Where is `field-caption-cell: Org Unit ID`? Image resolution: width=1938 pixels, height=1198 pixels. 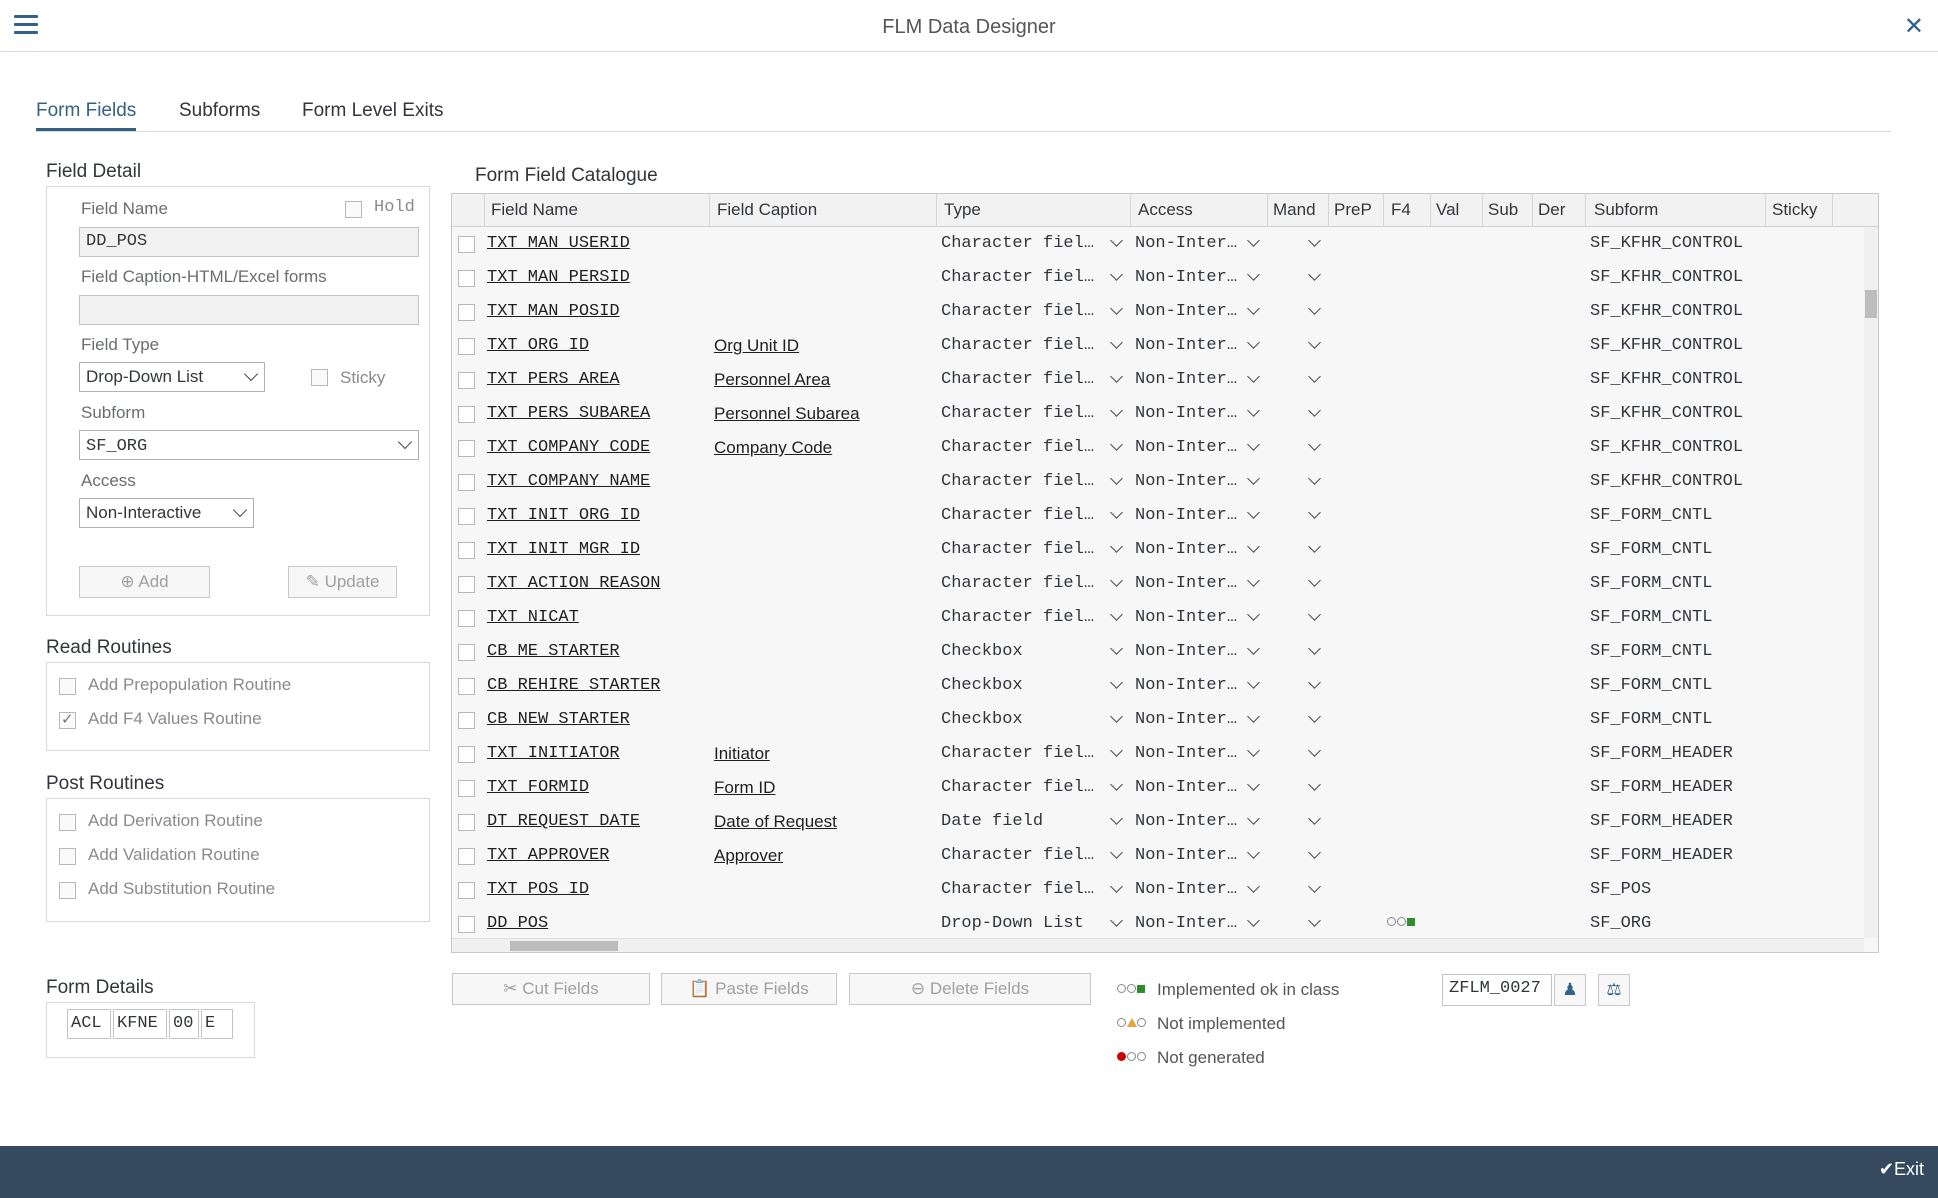 field-caption-cell: Org Unit ID is located at coordinates (823, 346).